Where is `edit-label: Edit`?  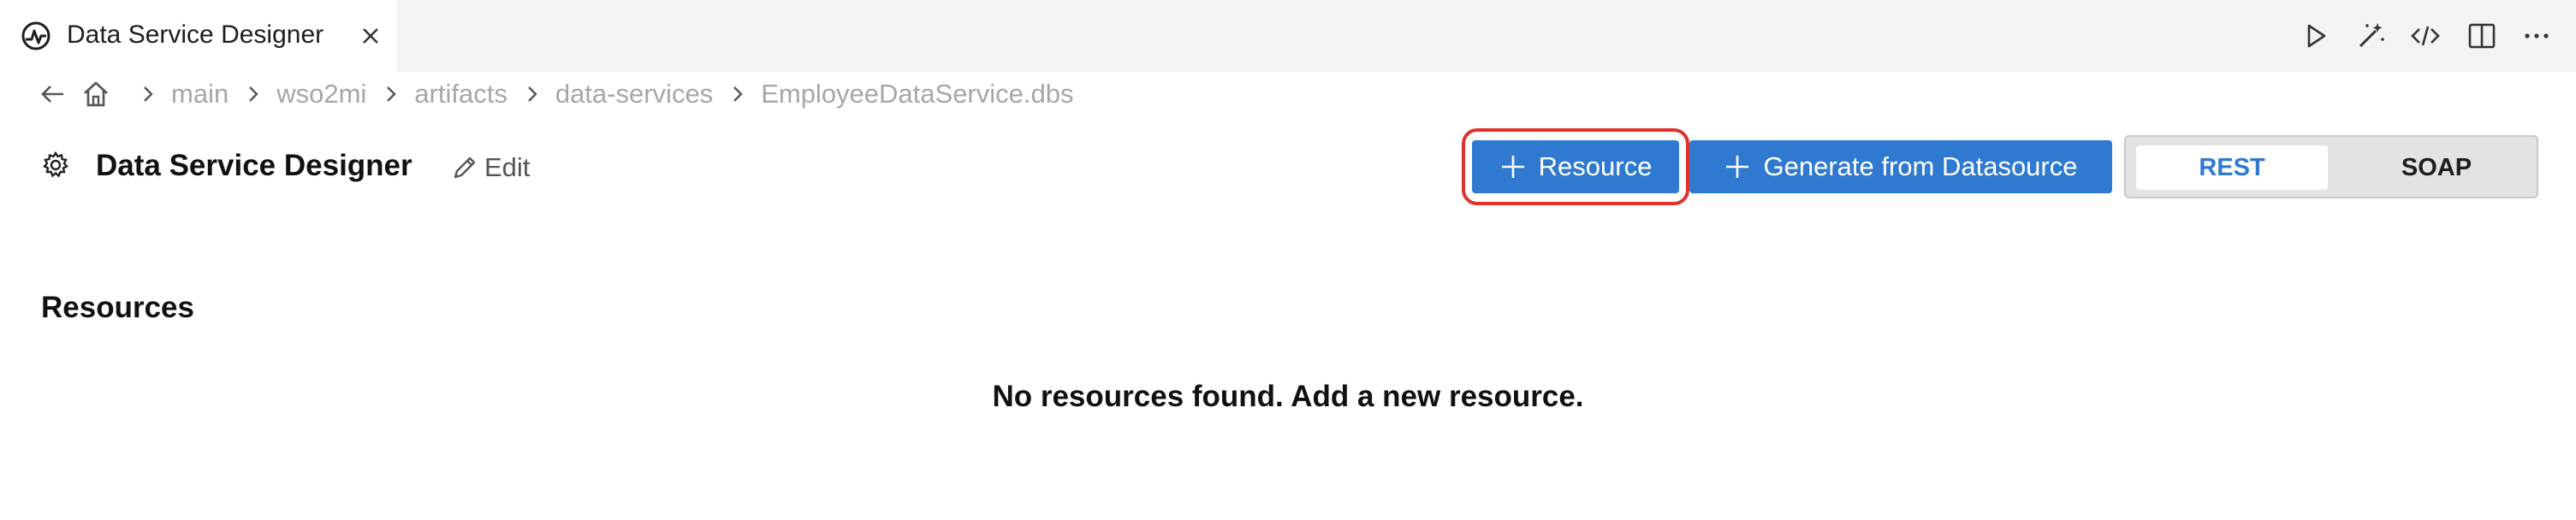 edit-label: Edit is located at coordinates (507, 167).